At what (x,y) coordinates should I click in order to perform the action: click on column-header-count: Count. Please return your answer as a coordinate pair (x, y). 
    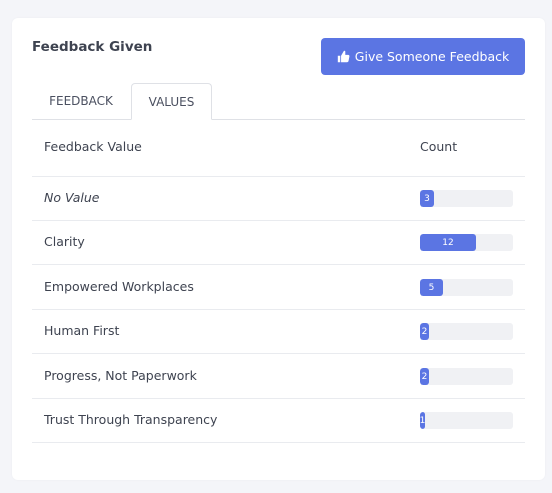
    Looking at the image, I should click on (439, 146).